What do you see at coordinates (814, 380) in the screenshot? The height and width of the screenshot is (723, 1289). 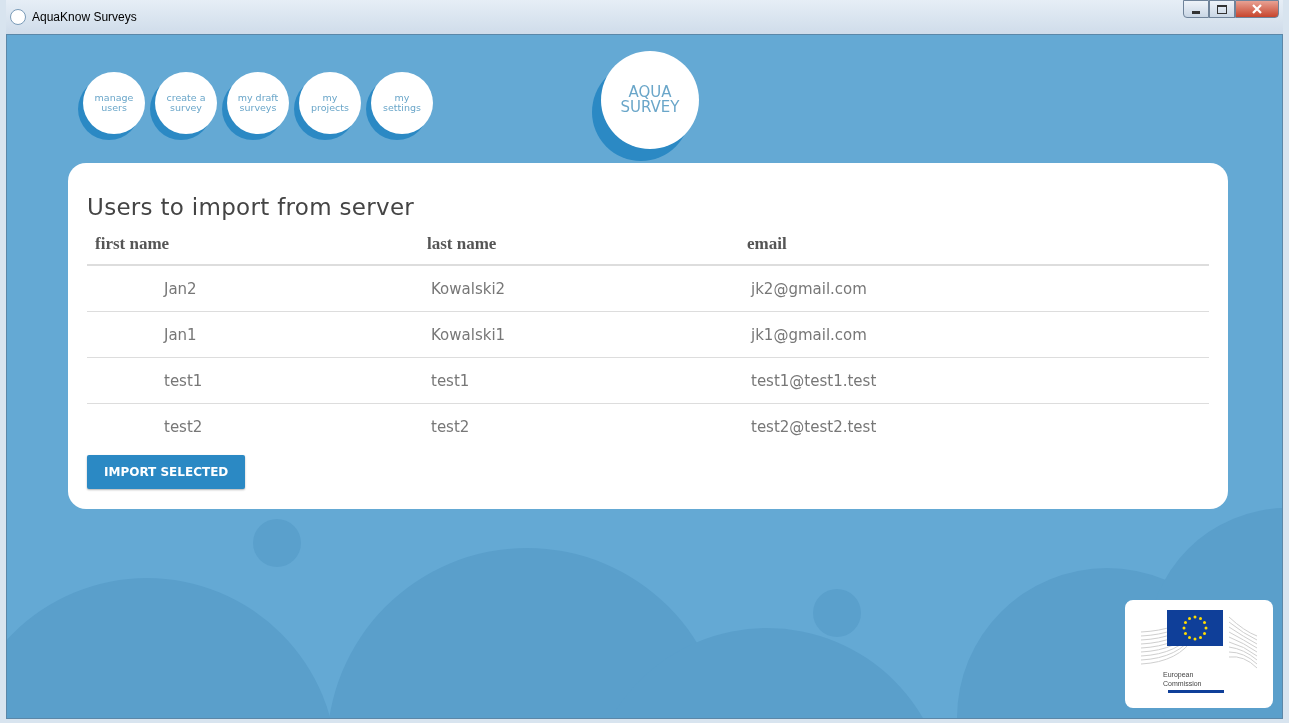 I see `table-cell: test1@test1.test` at bounding box center [814, 380].